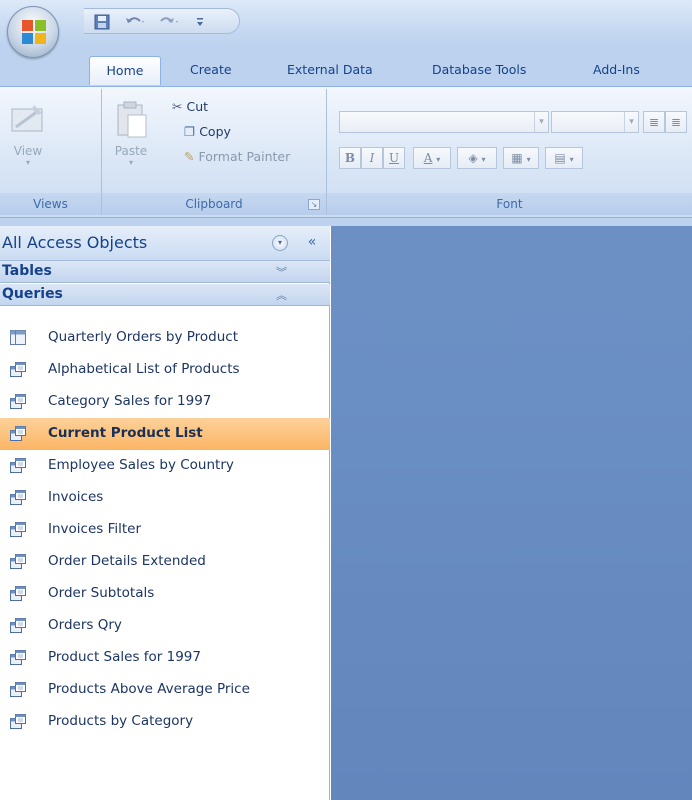 This screenshot has height=800, width=692. I want to click on list-item-category-sales-for-1997: Category Sales for 1997, so click(165, 402).